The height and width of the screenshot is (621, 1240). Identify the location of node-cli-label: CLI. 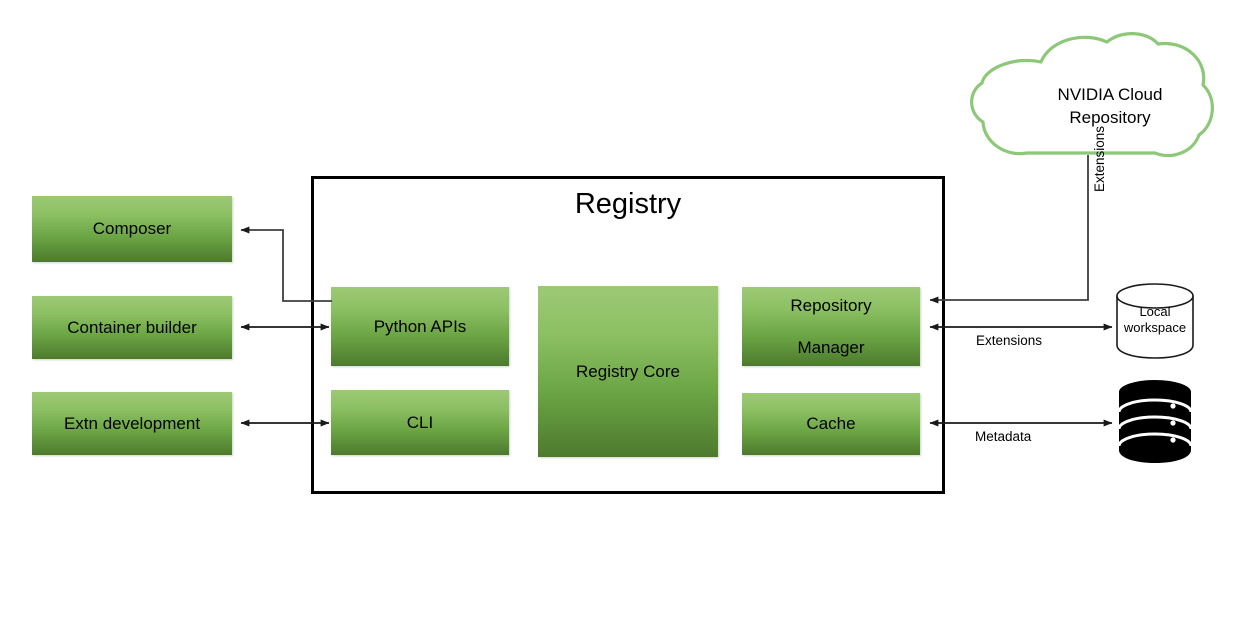
(420, 422).